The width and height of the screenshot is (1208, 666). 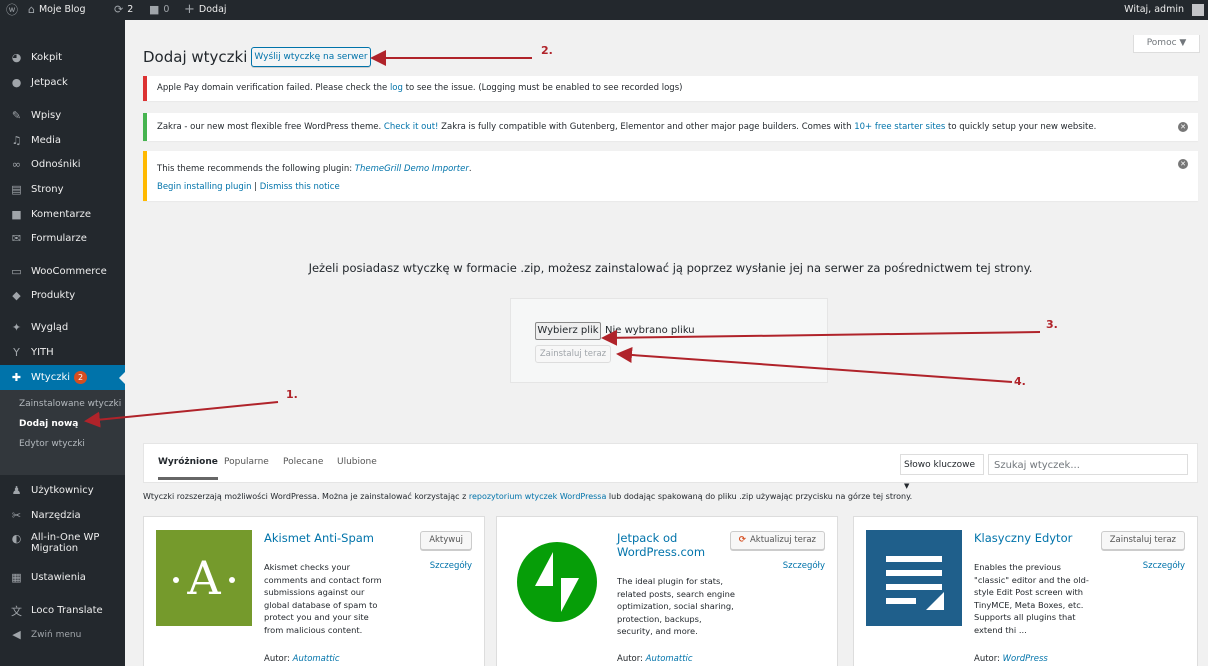 What do you see at coordinates (1142, 540) in the screenshot?
I see `install-now-card-button: Zainstaluj teraz` at bounding box center [1142, 540].